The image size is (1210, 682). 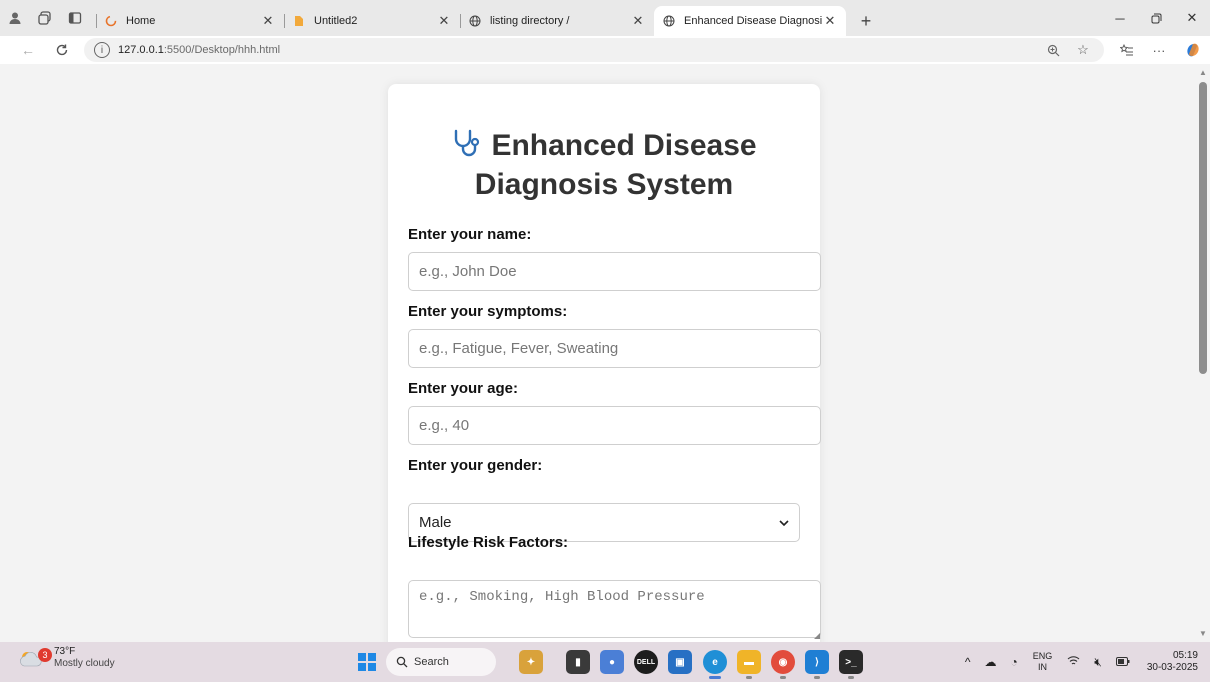 What do you see at coordinates (141, 21) in the screenshot?
I see `tab-label: Home` at bounding box center [141, 21].